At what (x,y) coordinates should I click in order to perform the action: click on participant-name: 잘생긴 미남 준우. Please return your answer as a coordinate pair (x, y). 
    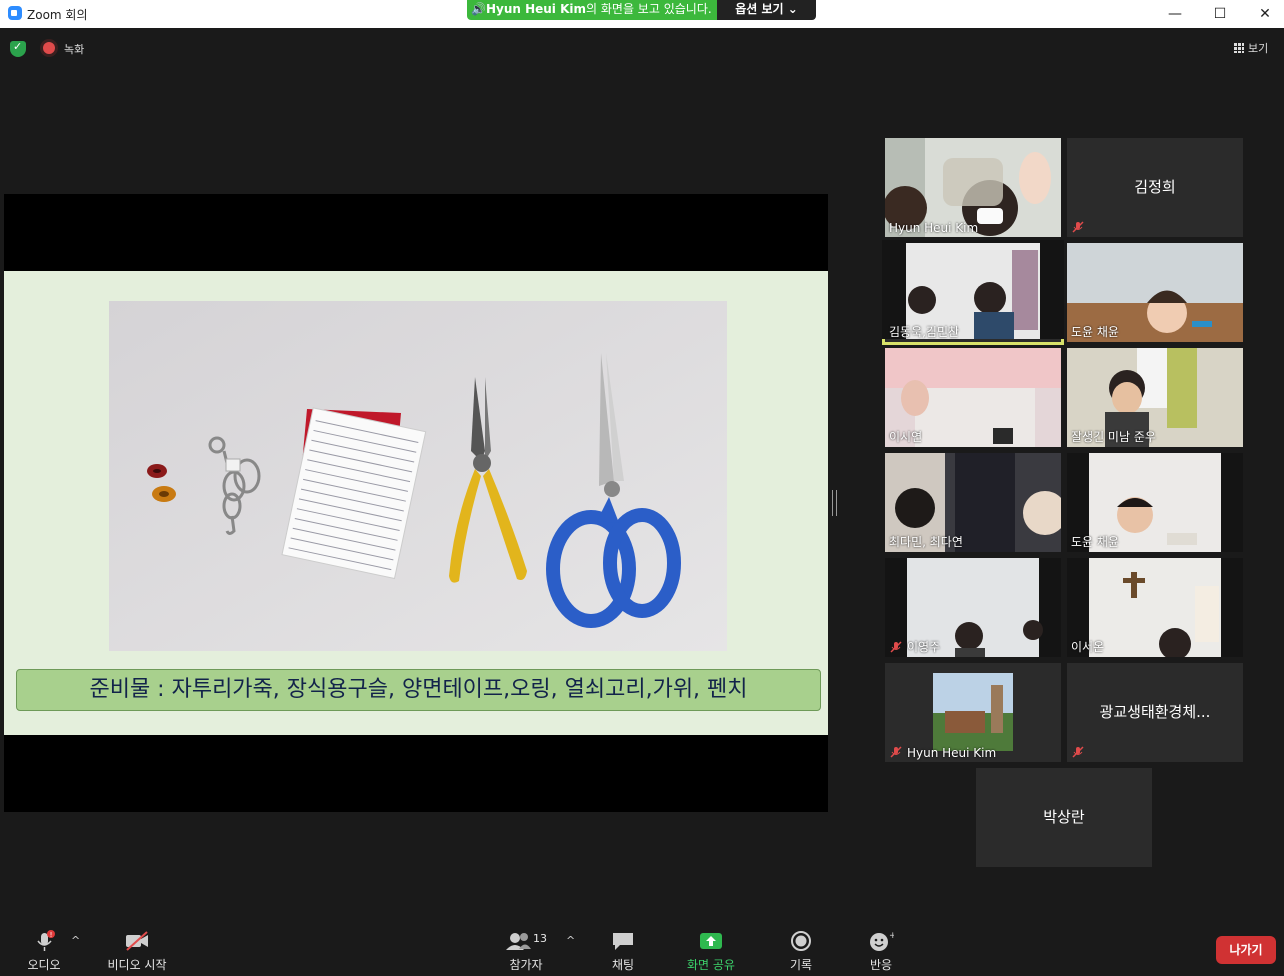
    Looking at the image, I should click on (1113, 437).